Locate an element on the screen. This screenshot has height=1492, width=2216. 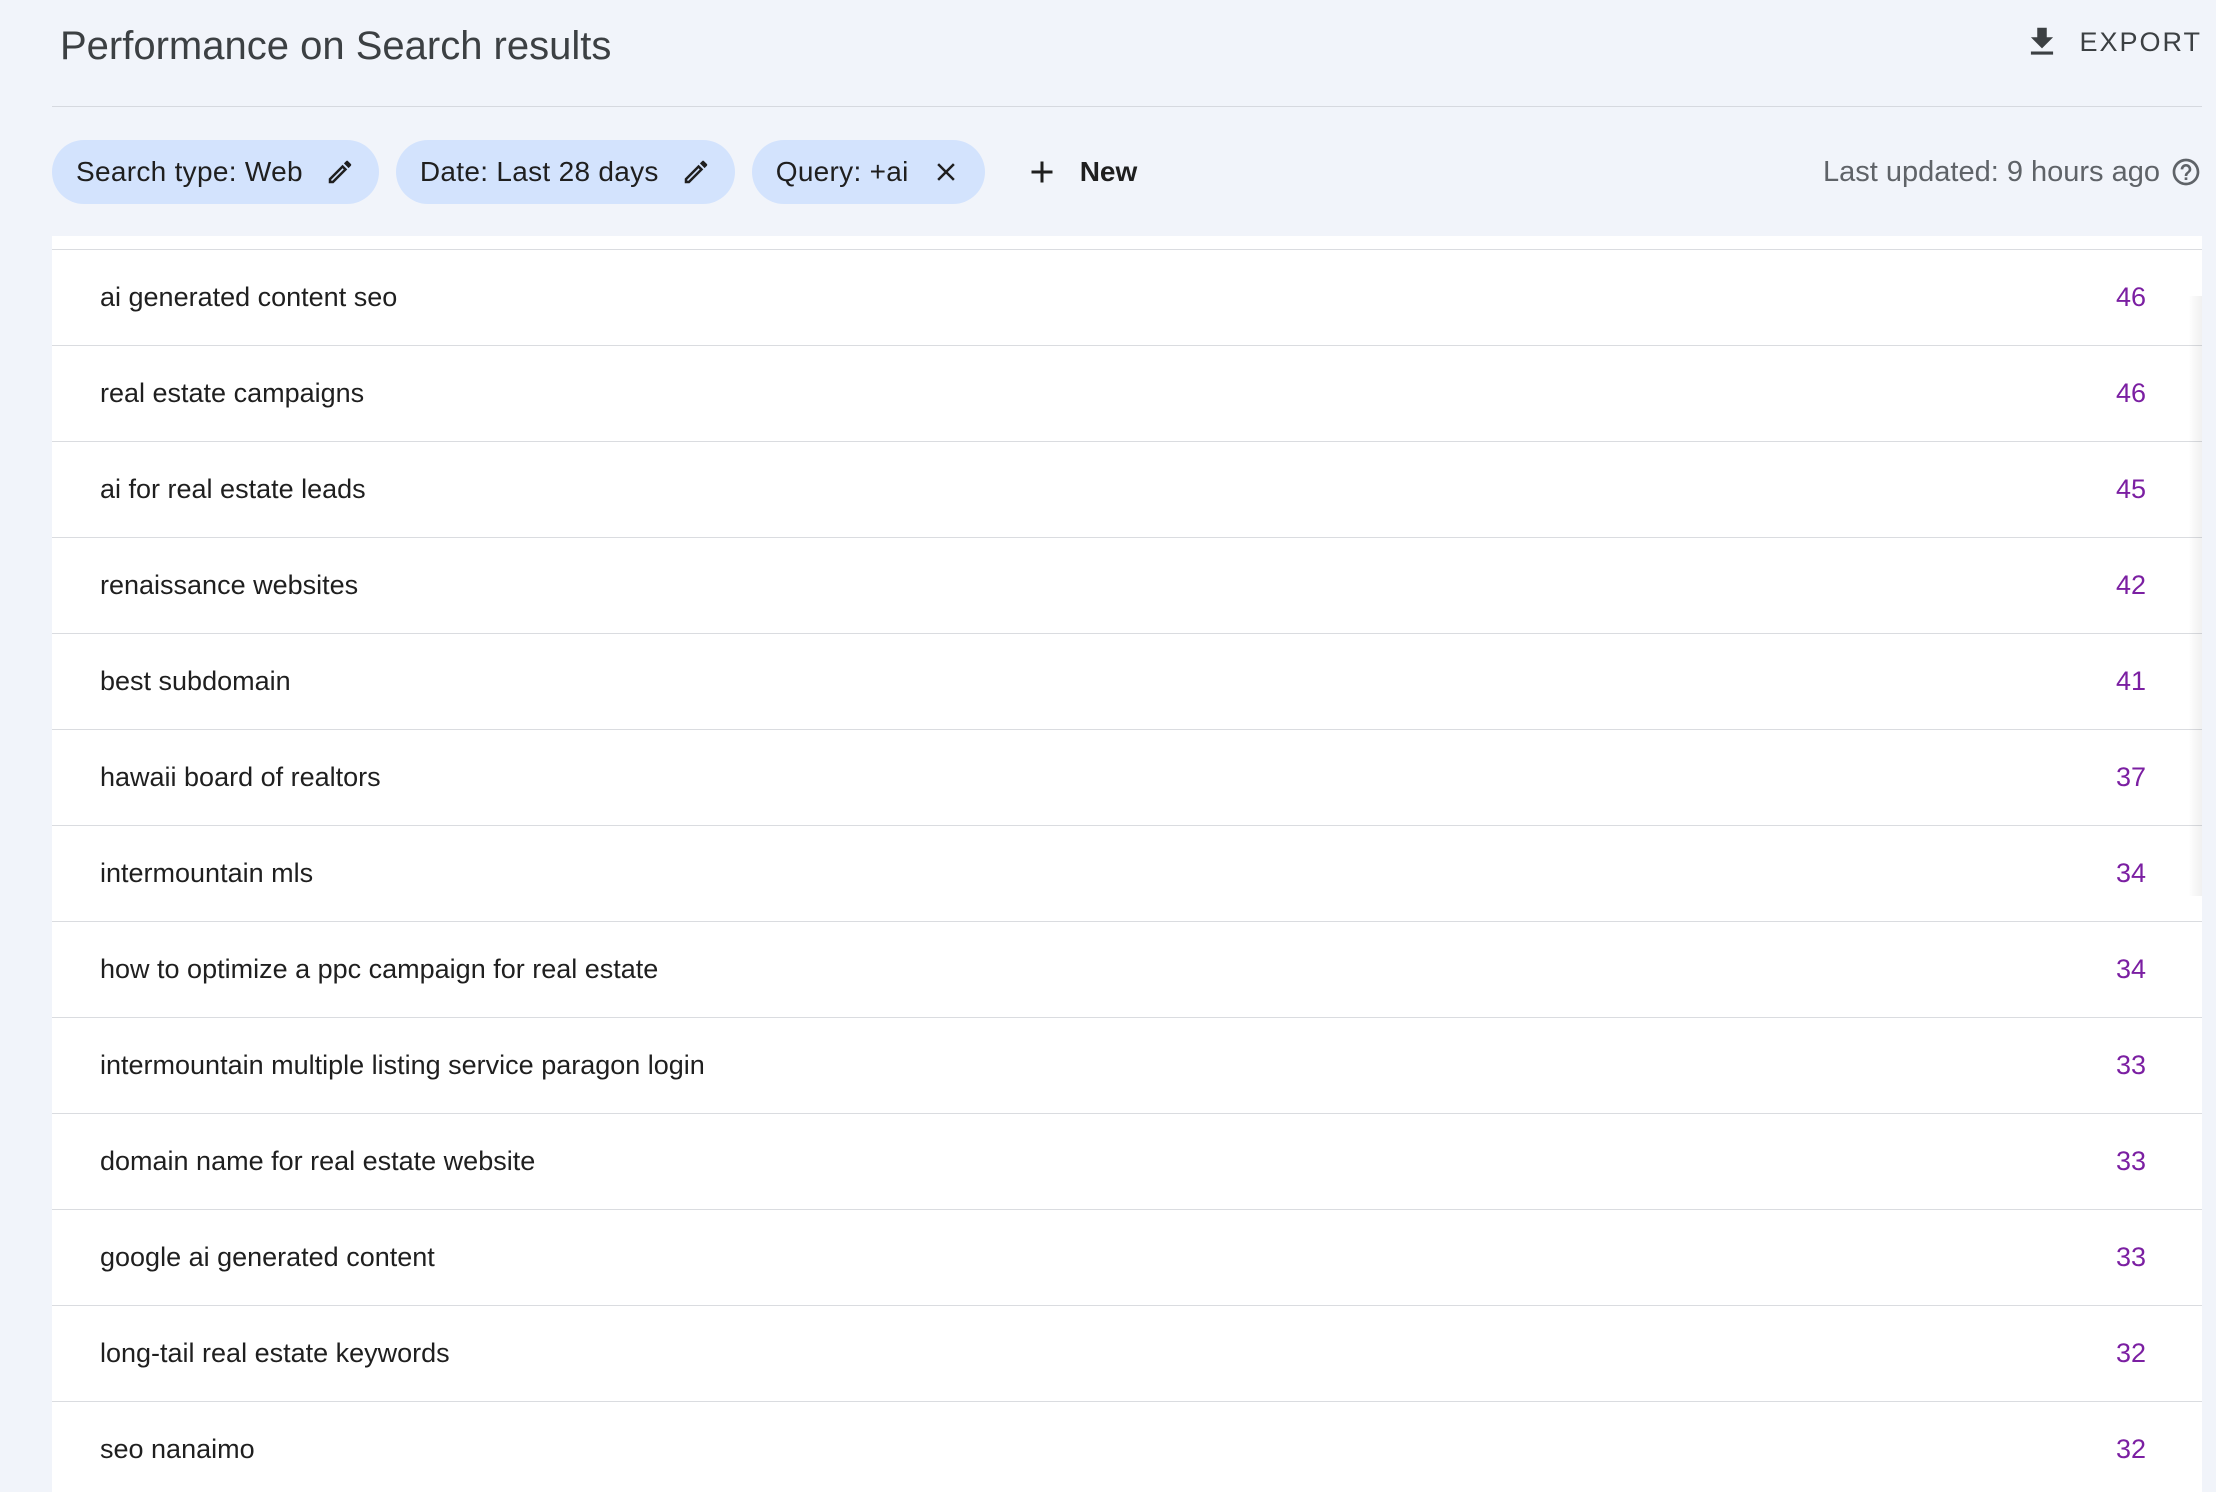
table-row: google ai generated content 33 is located at coordinates (1127, 1258).